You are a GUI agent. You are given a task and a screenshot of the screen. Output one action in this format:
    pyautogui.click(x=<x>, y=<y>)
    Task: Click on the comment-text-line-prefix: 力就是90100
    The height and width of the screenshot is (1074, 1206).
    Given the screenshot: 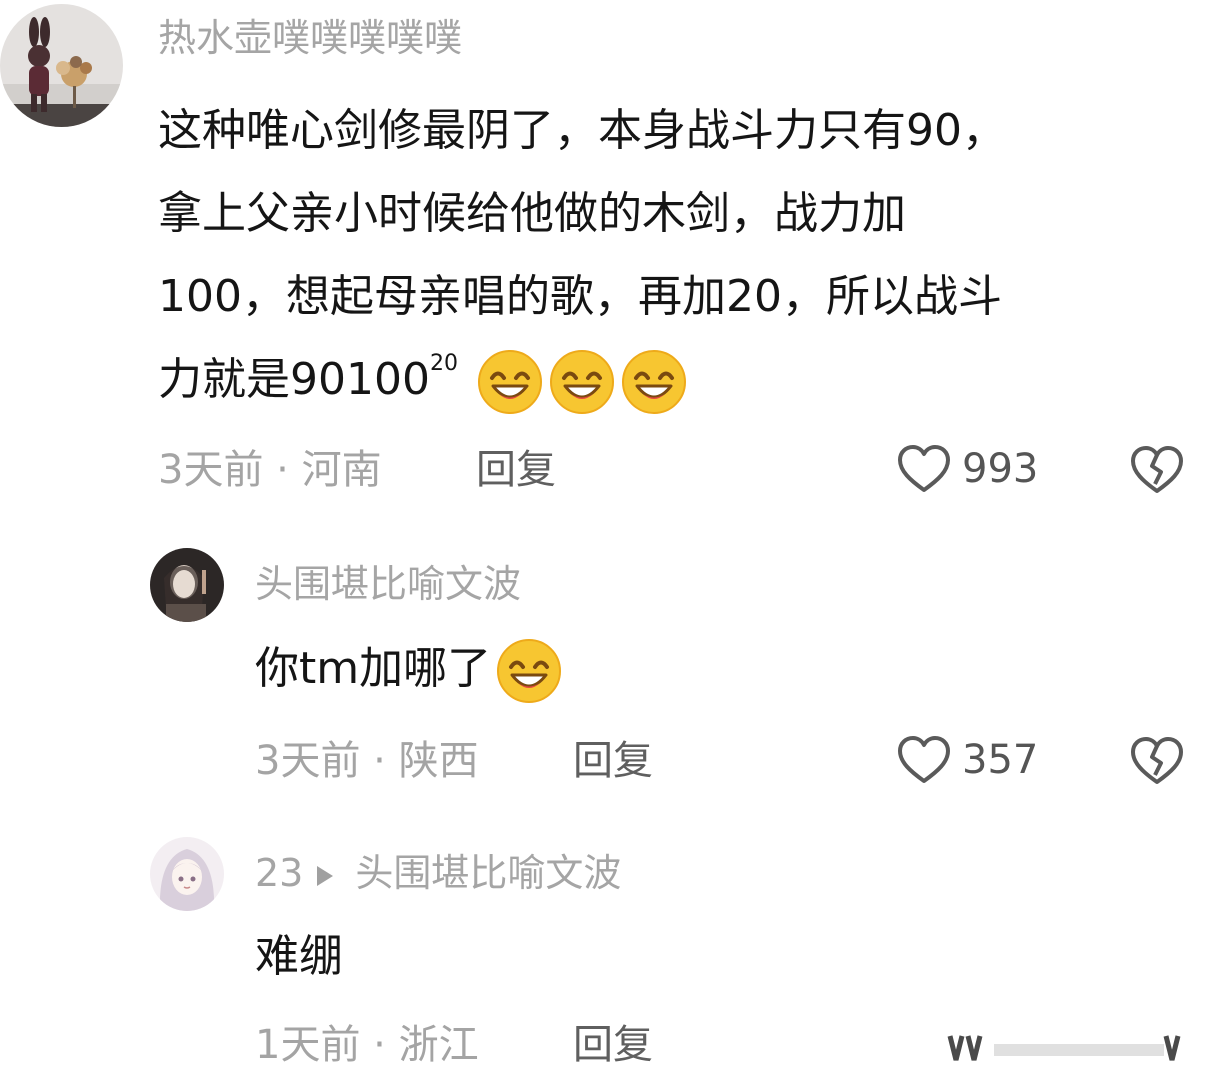 What is the action you would take?
    pyautogui.click(x=294, y=379)
    